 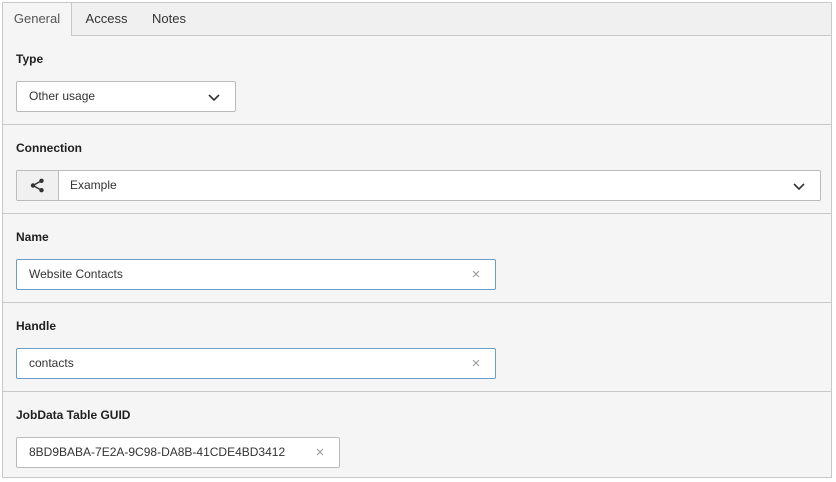 What do you see at coordinates (51, 363) in the screenshot?
I see `handle-input-value: contacts` at bounding box center [51, 363].